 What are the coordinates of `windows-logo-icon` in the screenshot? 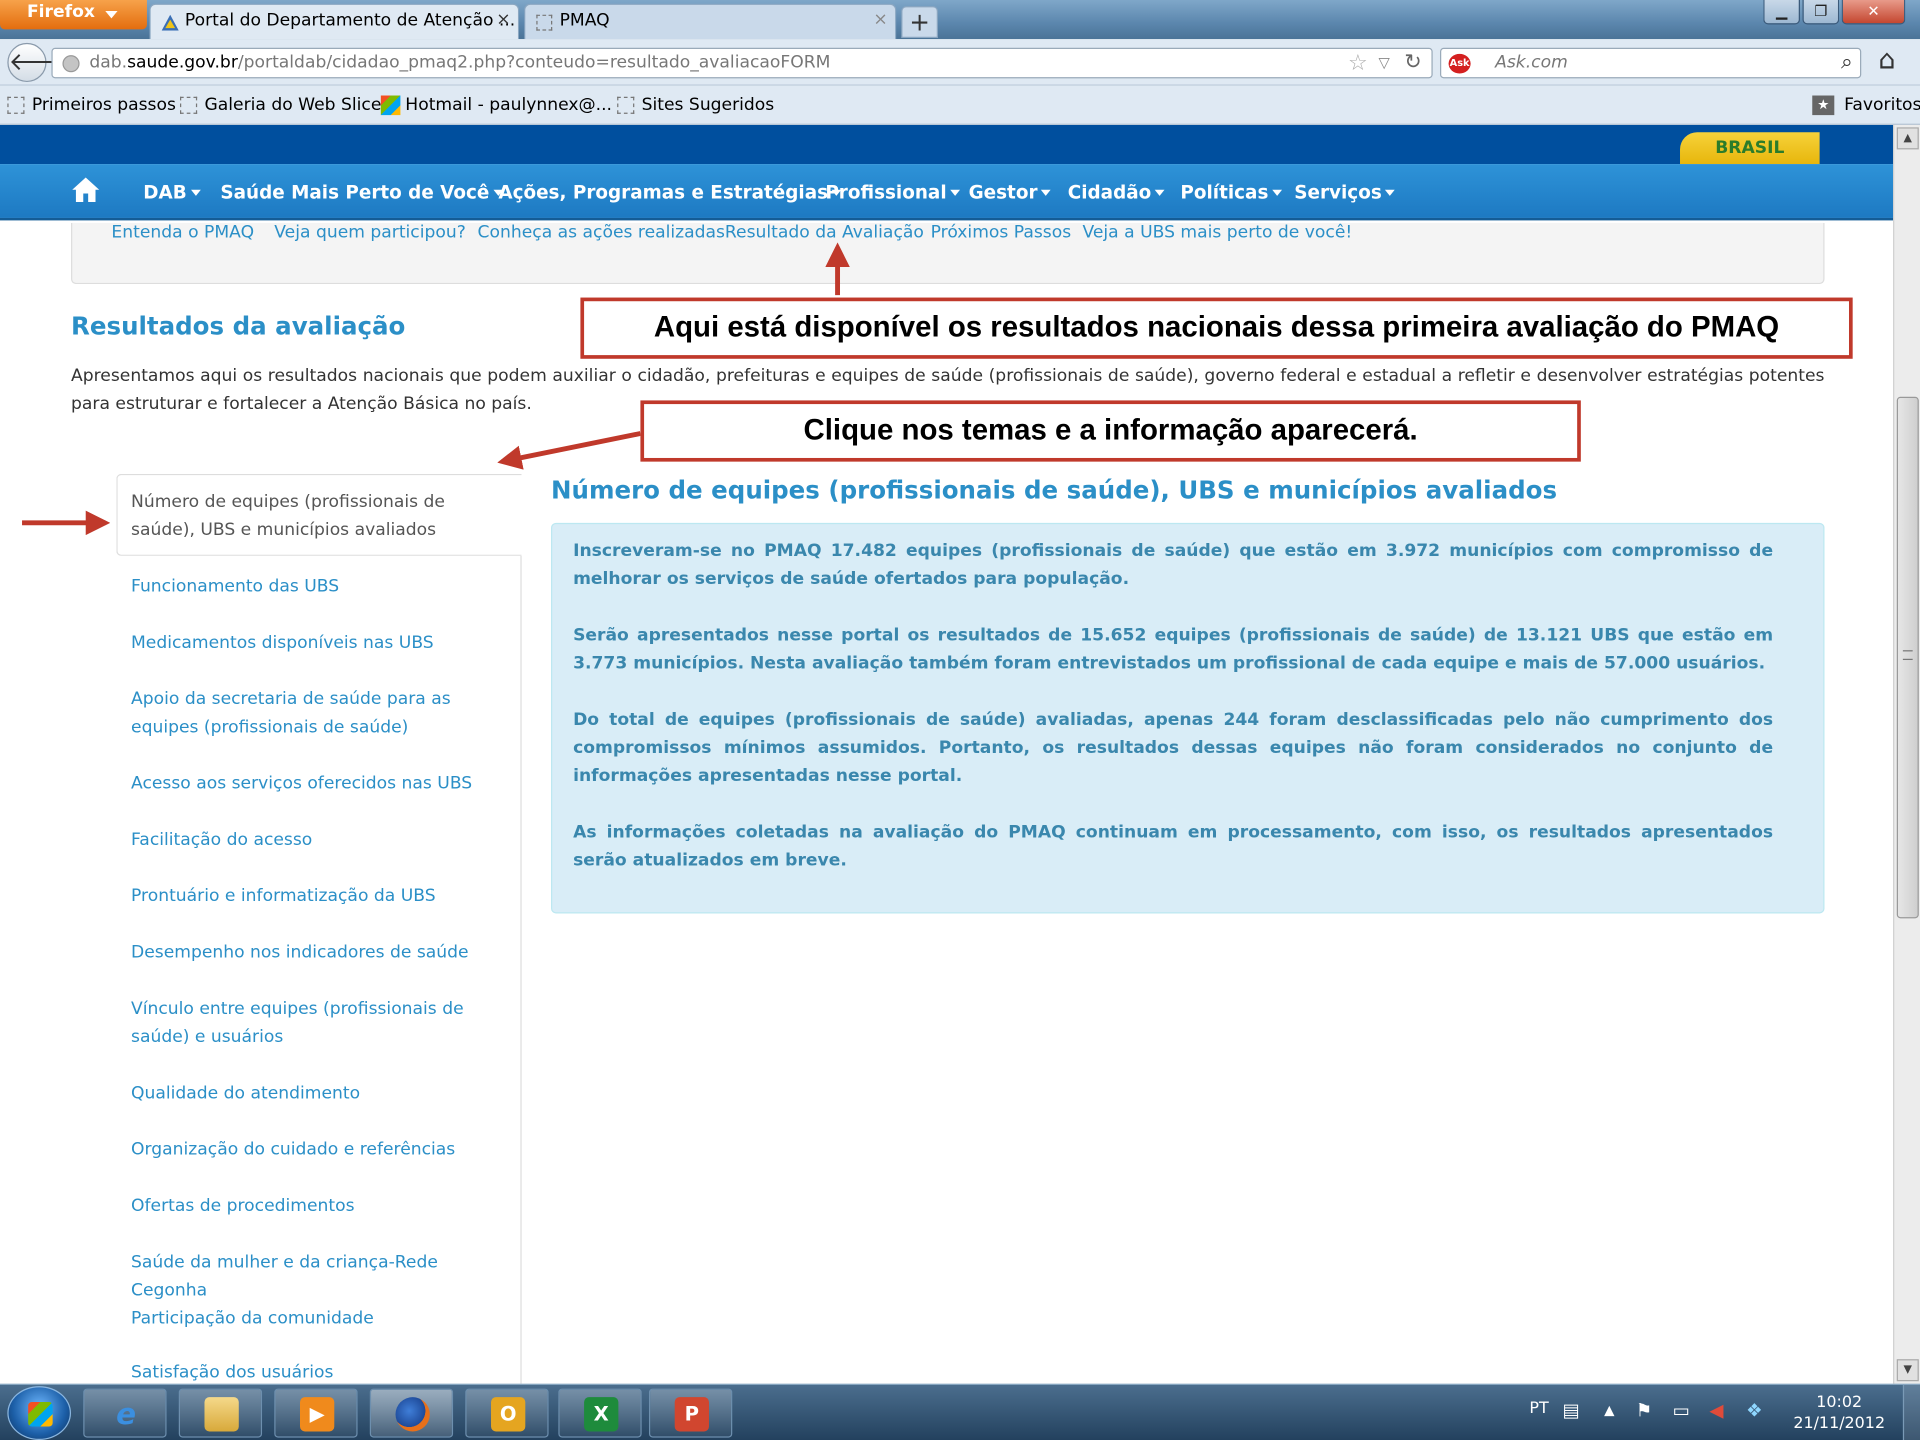 It's located at (40, 1414).